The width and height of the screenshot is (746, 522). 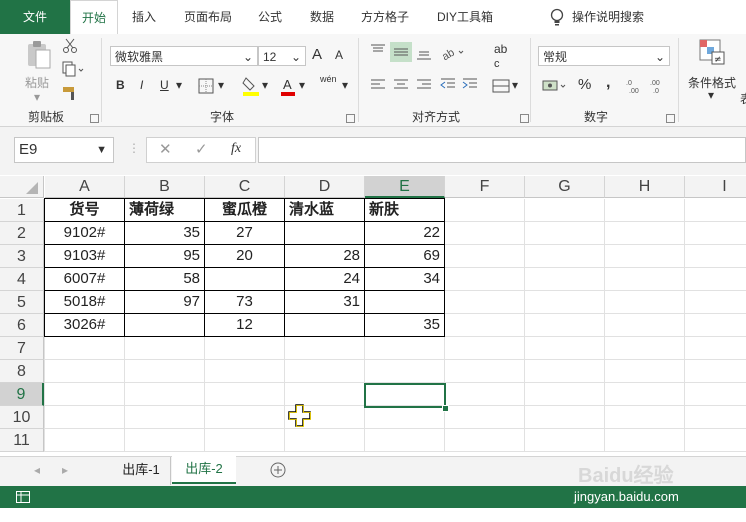 What do you see at coordinates (204, 470) in the screenshot?
I see `sheet-tab-2: 出库-2` at bounding box center [204, 470].